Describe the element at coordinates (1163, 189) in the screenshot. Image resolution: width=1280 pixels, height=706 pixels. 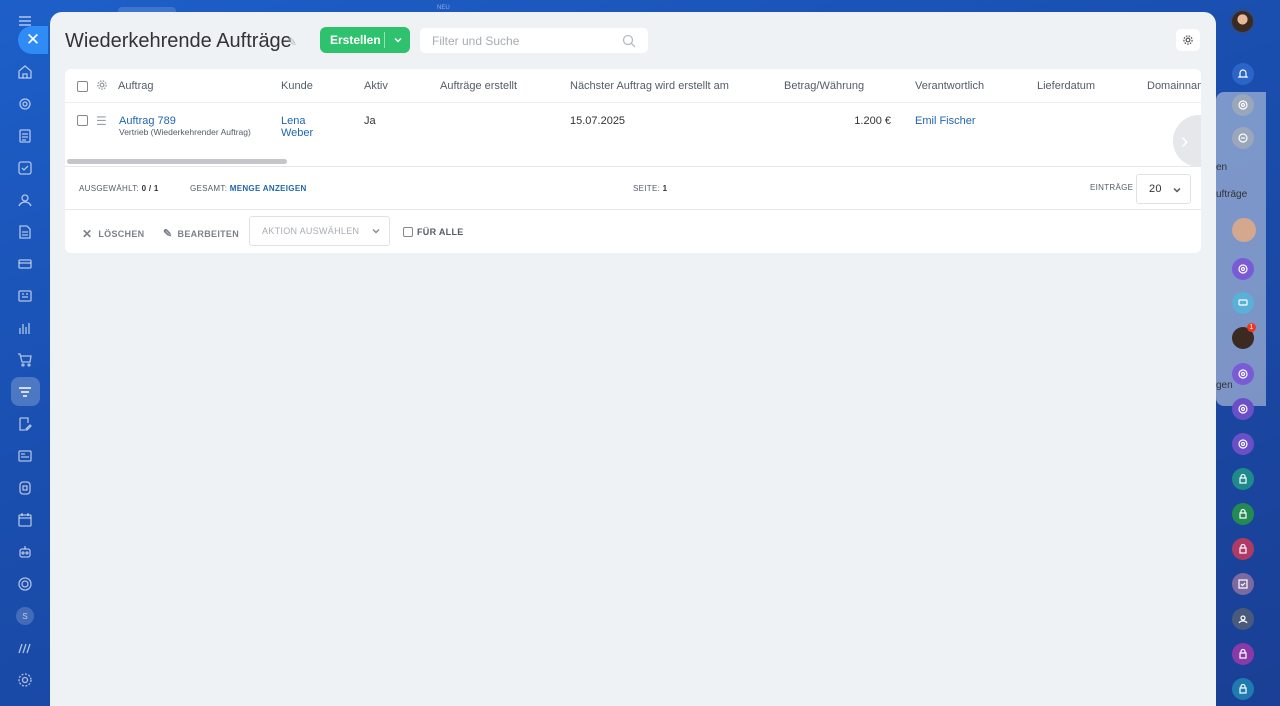
I see `entries-per-page-select: 20` at that location.